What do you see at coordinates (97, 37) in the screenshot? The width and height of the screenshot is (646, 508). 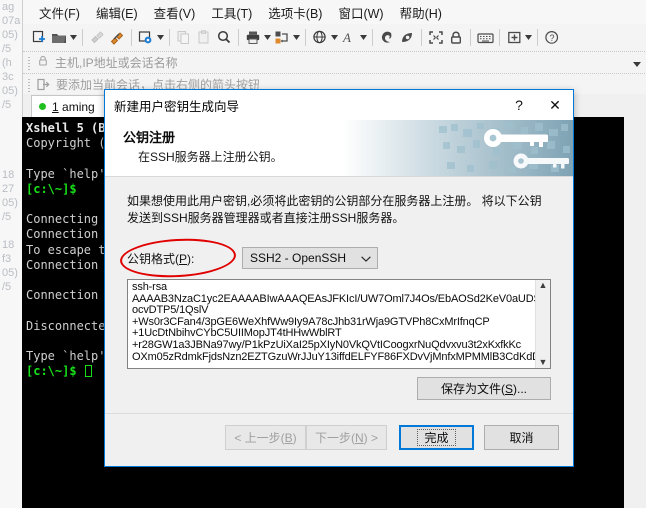 I see `disconnect-icon` at bounding box center [97, 37].